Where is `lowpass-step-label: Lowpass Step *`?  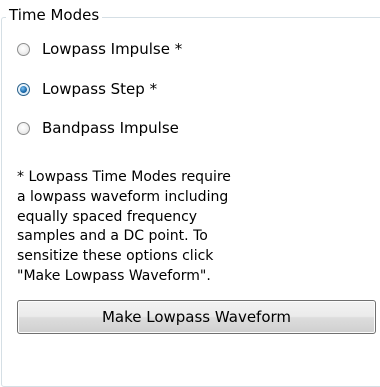 lowpass-step-label: Lowpass Step * is located at coordinates (99, 89).